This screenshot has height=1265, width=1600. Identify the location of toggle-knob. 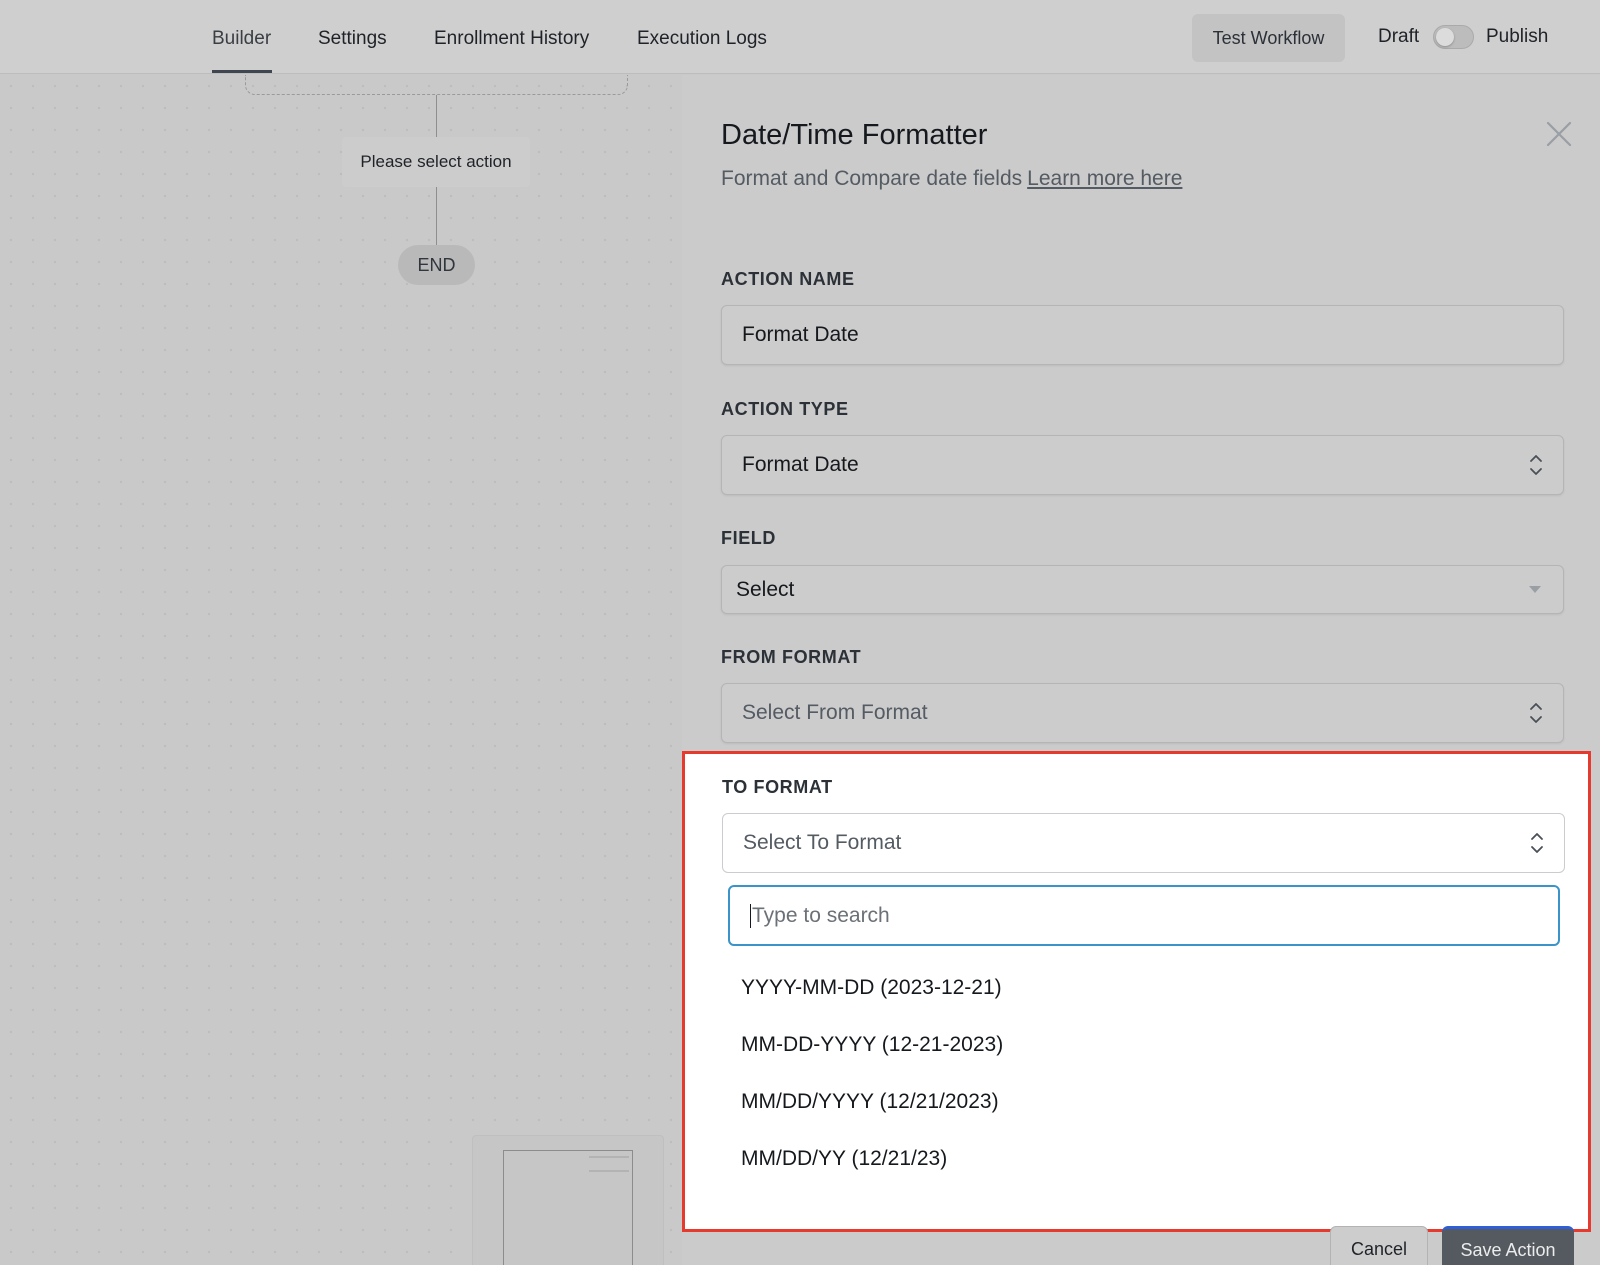
(1445, 37).